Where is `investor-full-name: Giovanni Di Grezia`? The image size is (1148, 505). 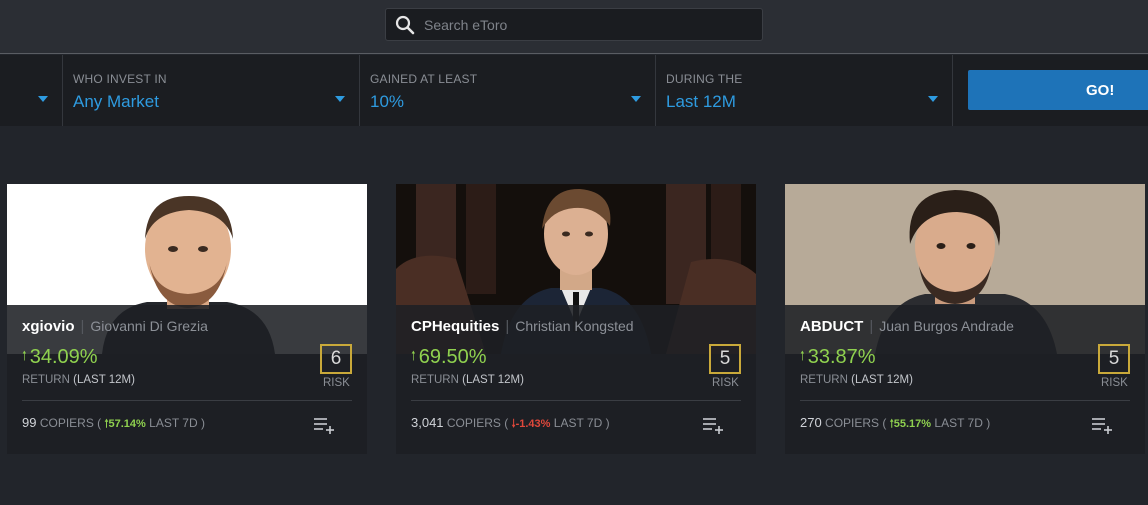
investor-full-name: Giovanni Di Grezia is located at coordinates (149, 326).